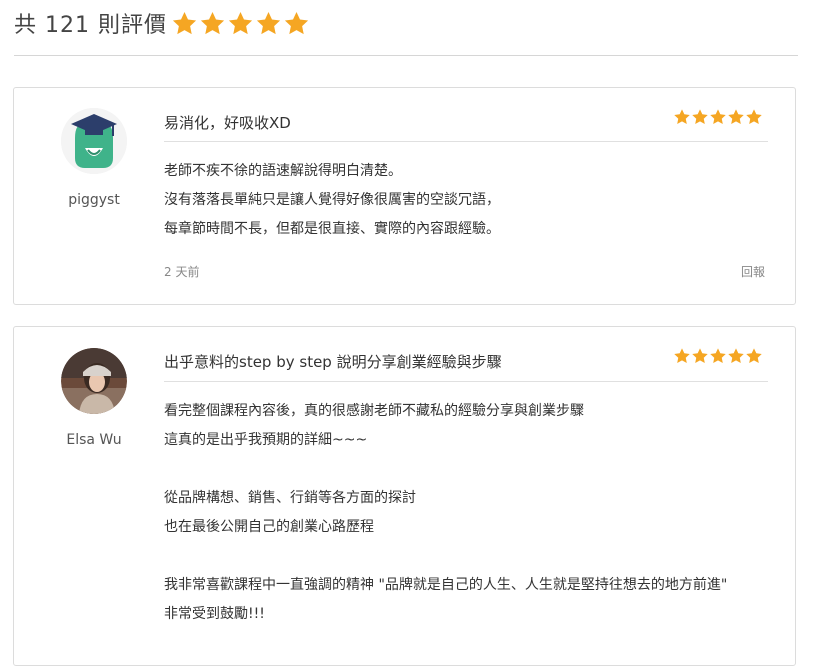  I want to click on summary-rating, so click(240, 23).